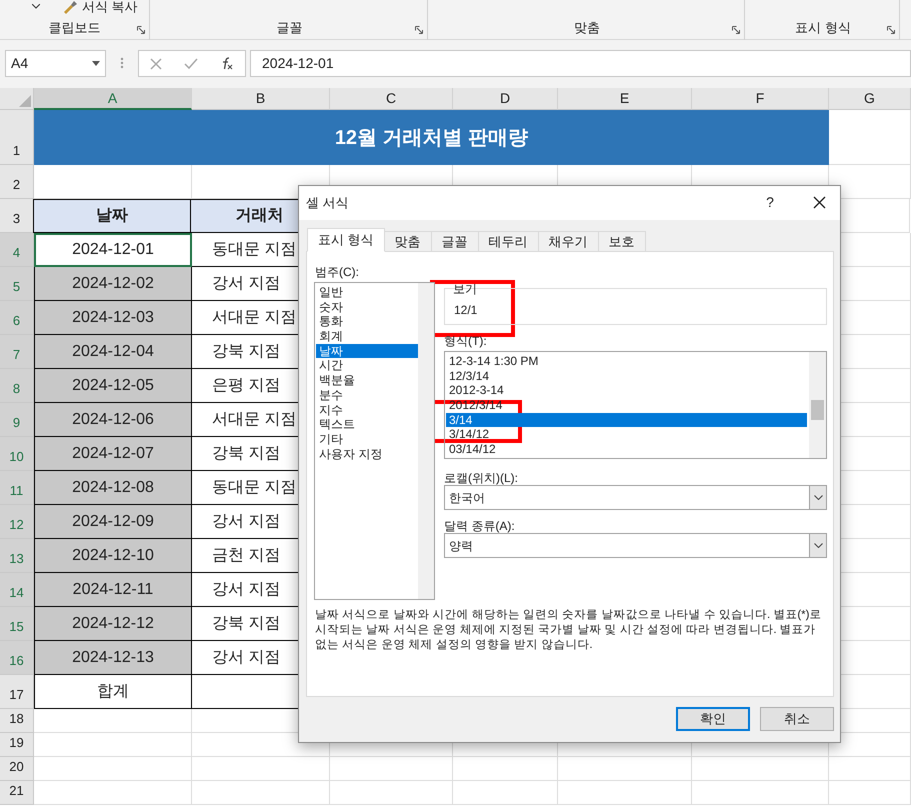 The image size is (911, 807). I want to click on row-header: 9, so click(17, 420).